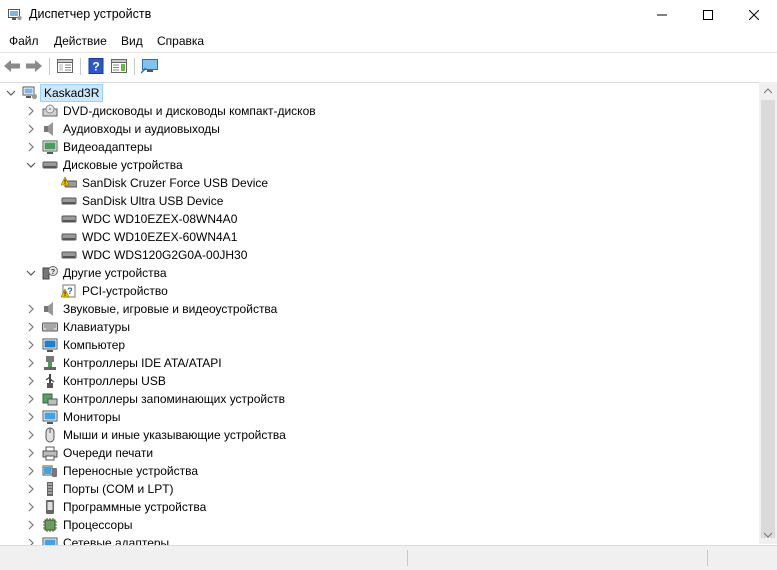 The image size is (777, 570). I want to click on tree-item-label: Очереди печати, so click(108, 453).